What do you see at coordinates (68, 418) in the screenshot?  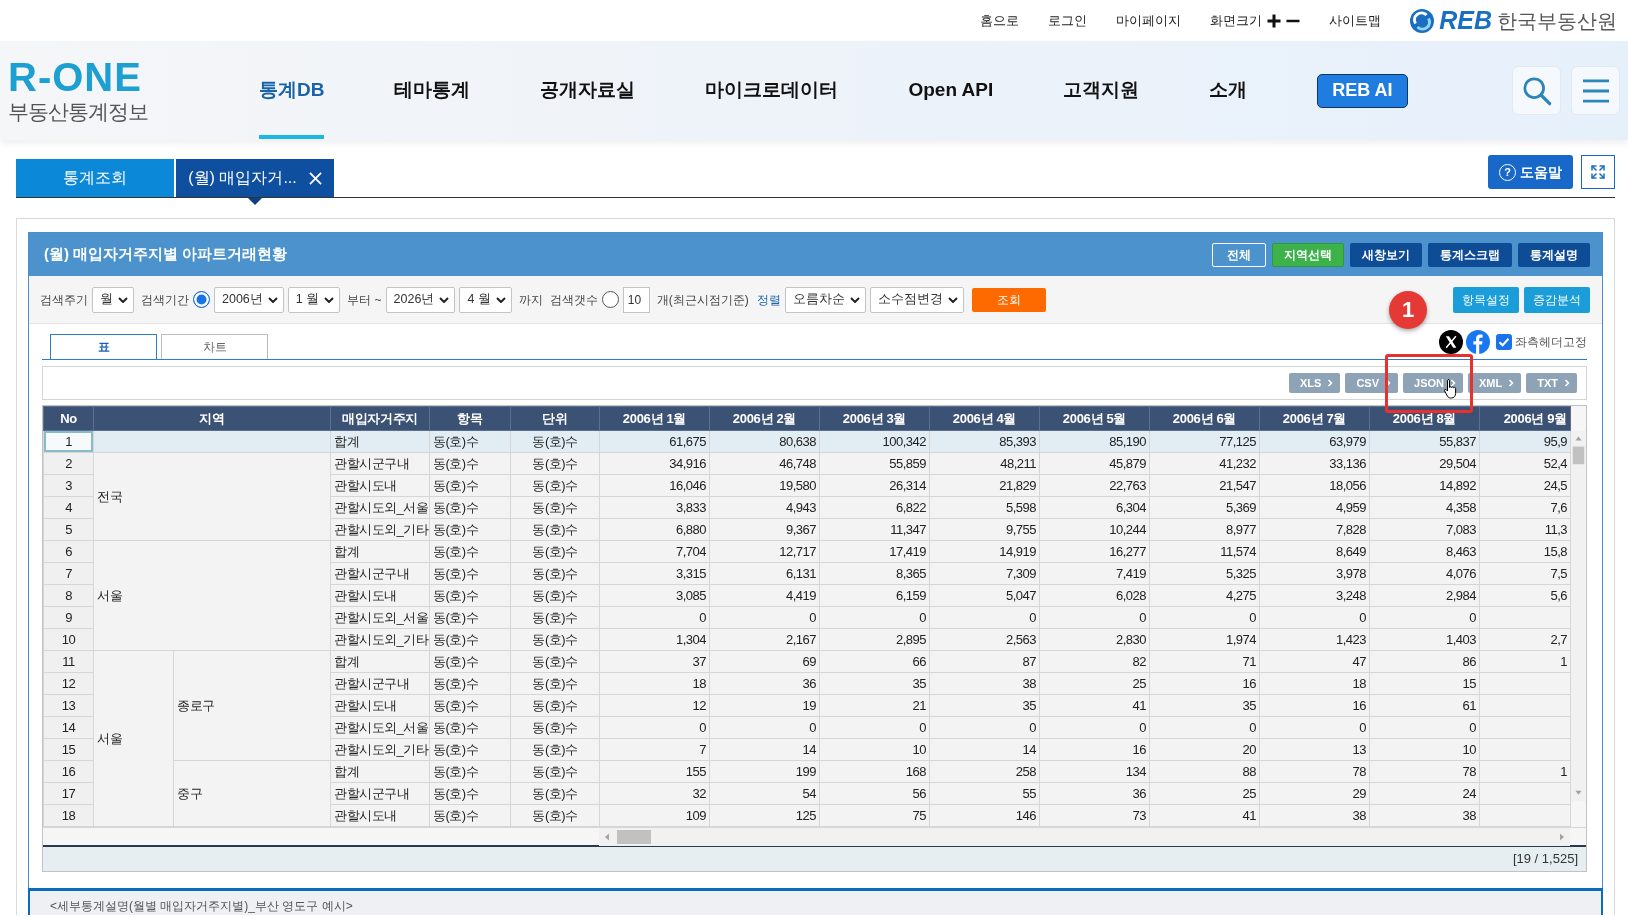 I see `column-header: No` at bounding box center [68, 418].